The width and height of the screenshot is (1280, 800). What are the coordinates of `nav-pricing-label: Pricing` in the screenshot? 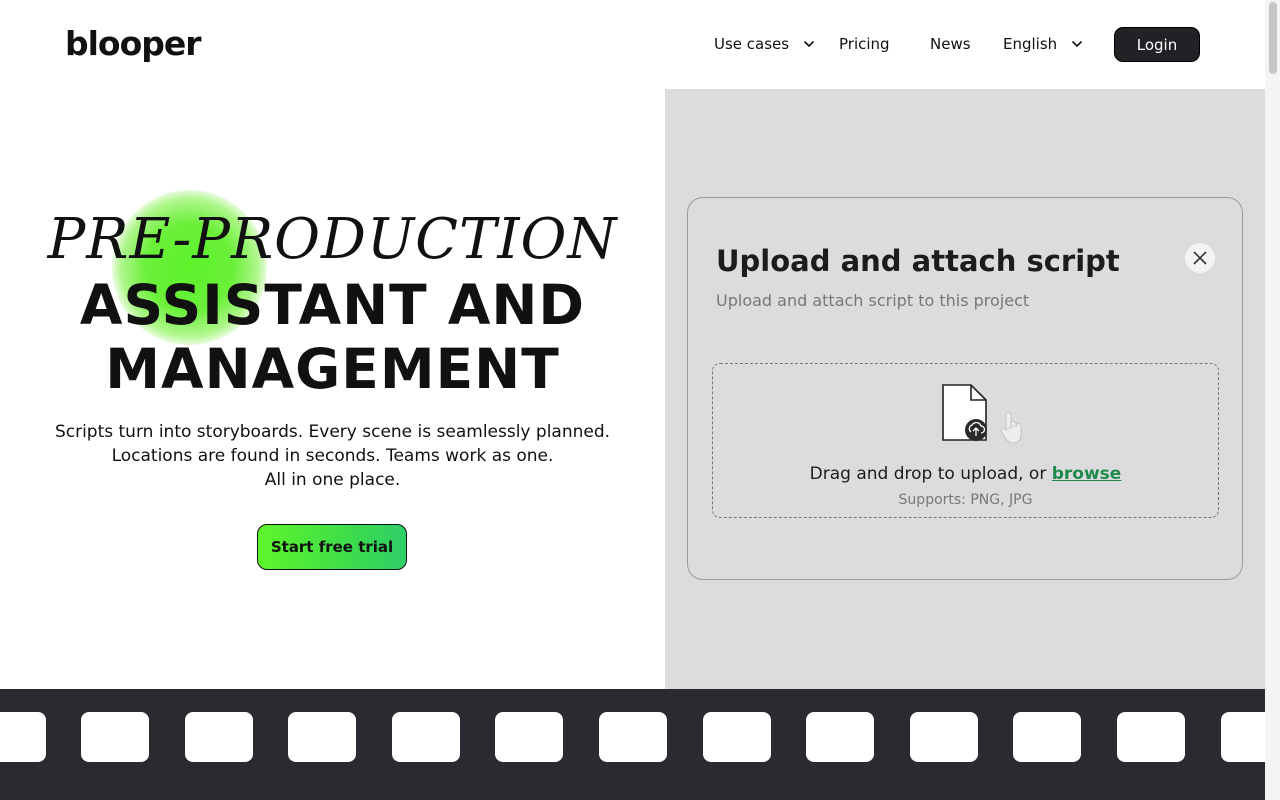 It's located at (864, 44).